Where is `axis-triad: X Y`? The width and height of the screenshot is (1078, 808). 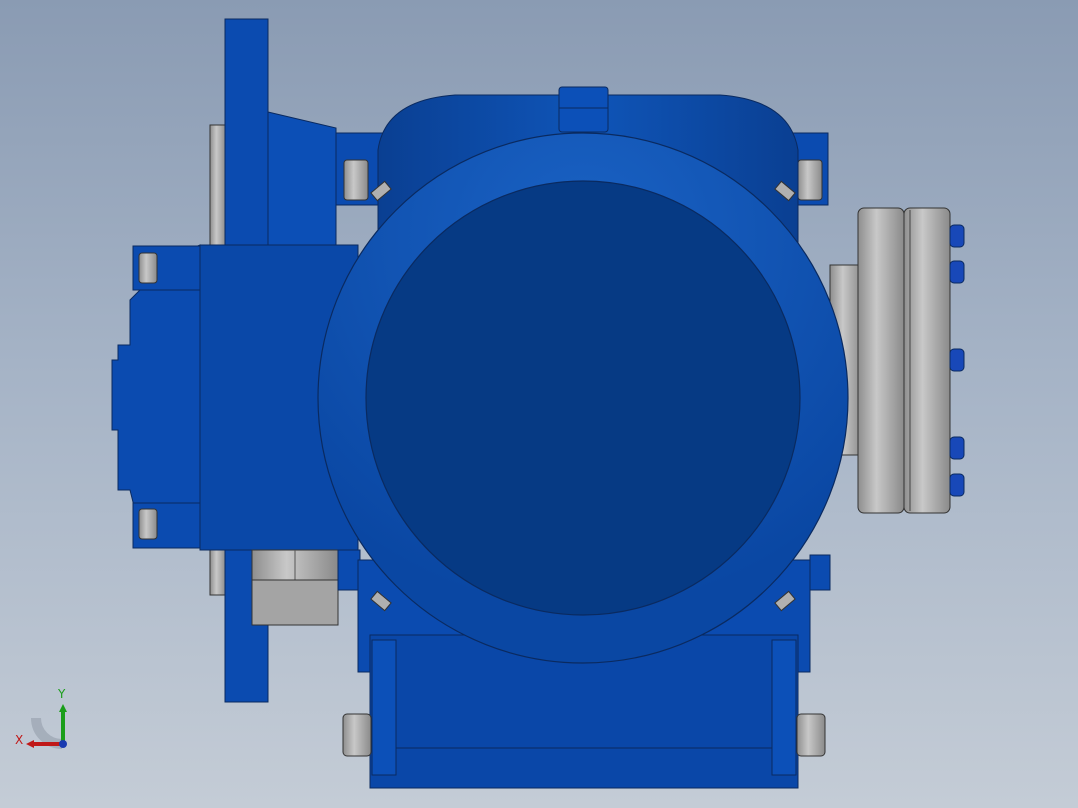
axis-triad: X Y is located at coordinates (49, 721).